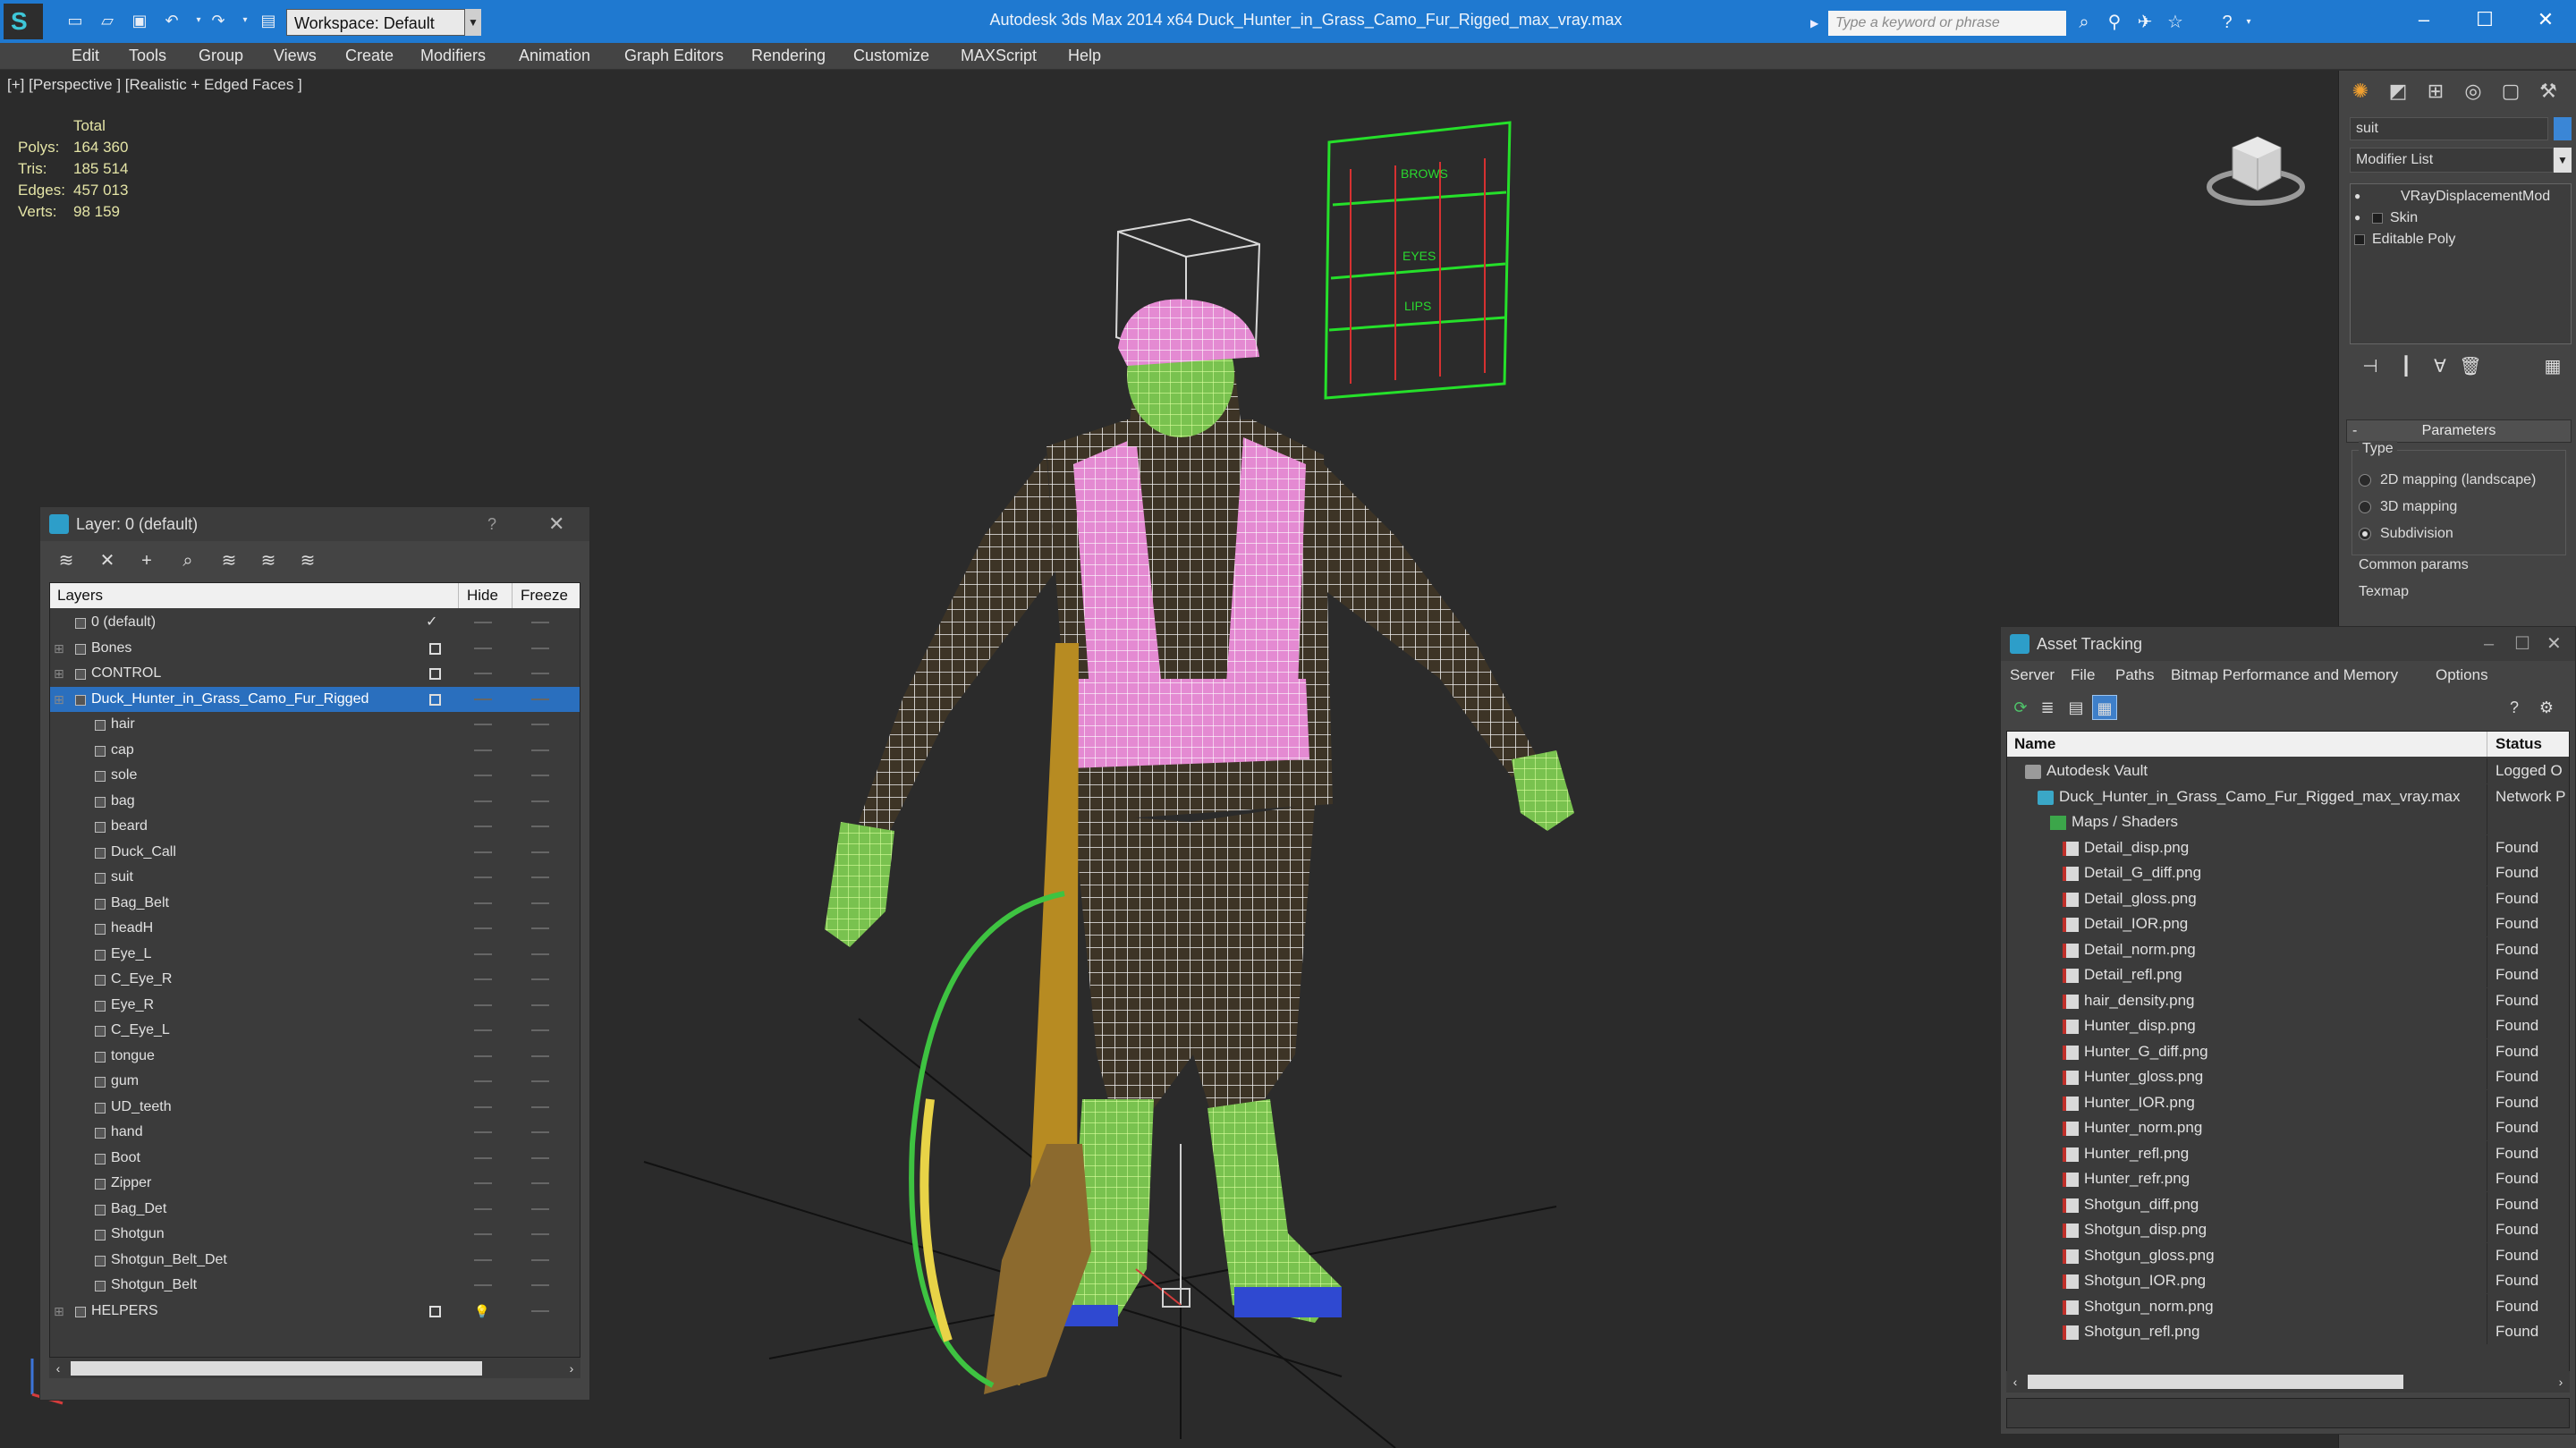 The width and height of the screenshot is (2576, 1448). I want to click on asset-panel-titlebar: Asset Tracking – ☐ ✕, so click(2288, 644).